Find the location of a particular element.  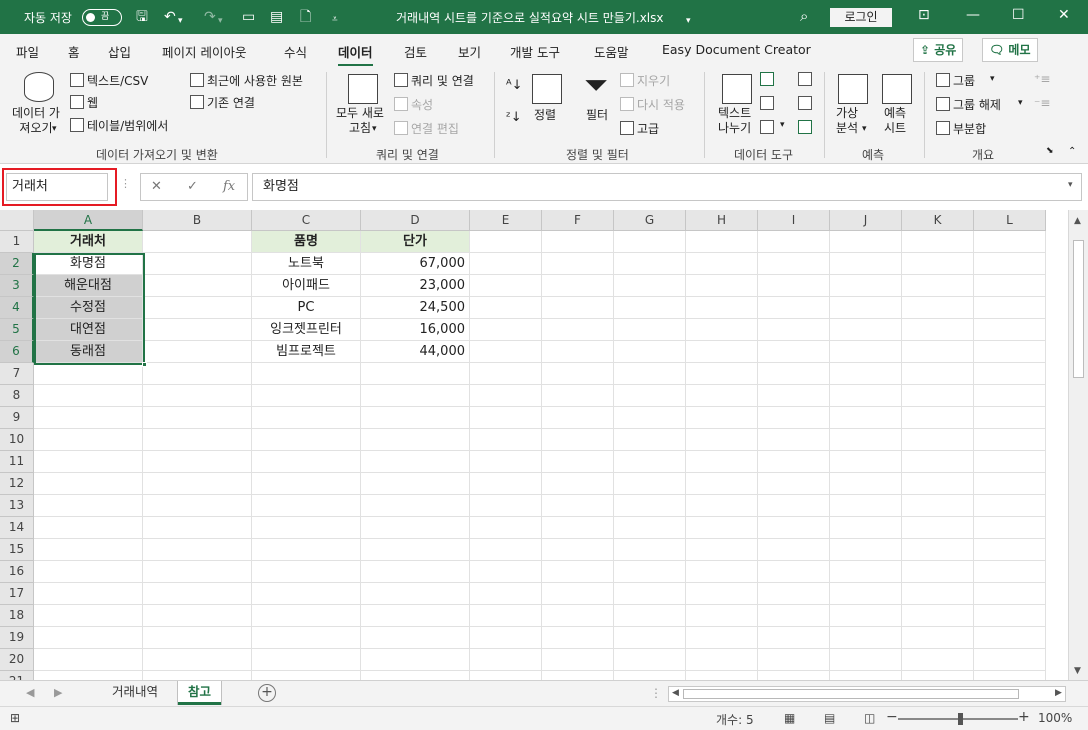

cell-j13 is located at coordinates (866, 506).